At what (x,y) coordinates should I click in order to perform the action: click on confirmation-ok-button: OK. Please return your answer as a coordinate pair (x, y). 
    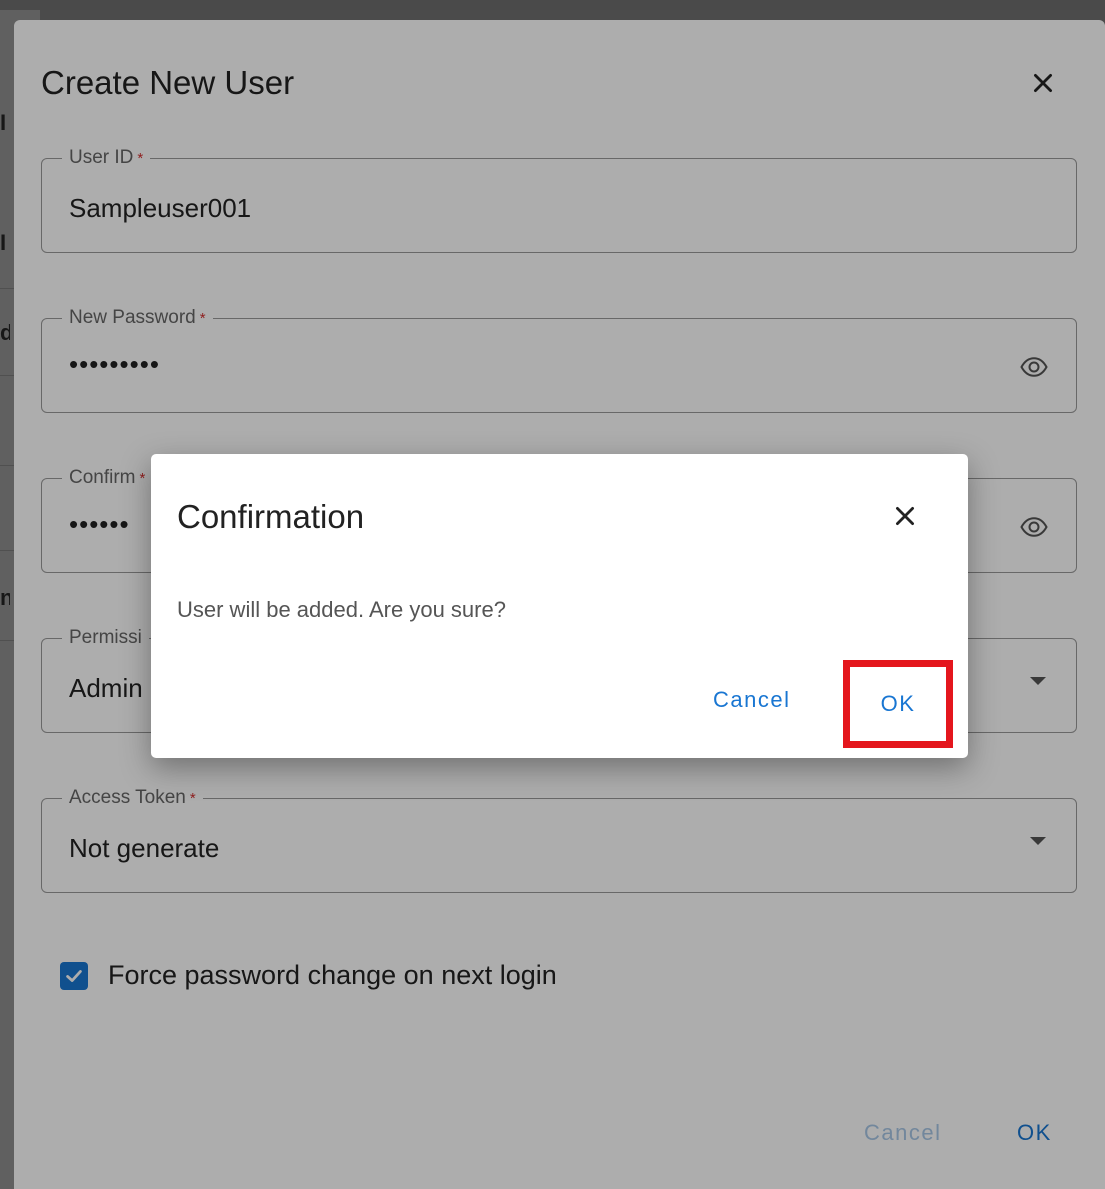
    Looking at the image, I should click on (898, 704).